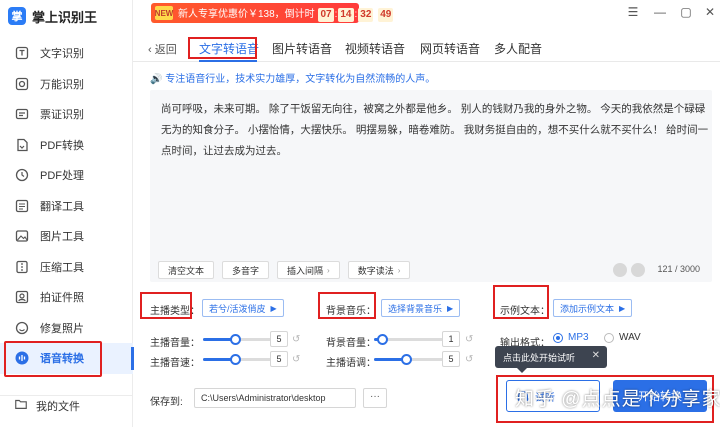 The width and height of the screenshot is (720, 427). I want to click on sidebar-item: 万能识别, so click(66, 84).